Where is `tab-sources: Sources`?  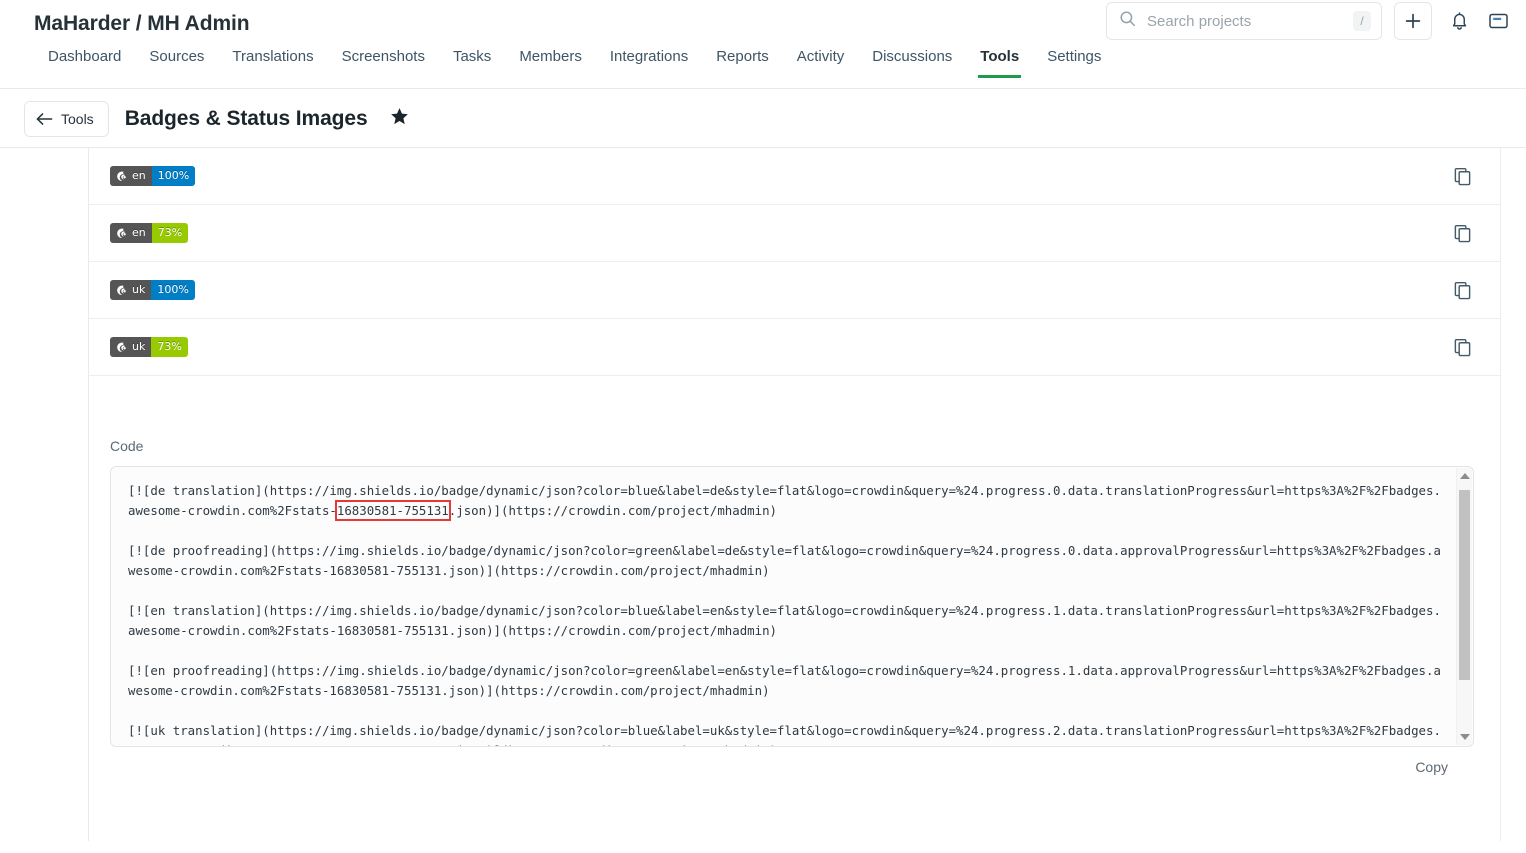
tab-sources: Sources is located at coordinates (176, 63).